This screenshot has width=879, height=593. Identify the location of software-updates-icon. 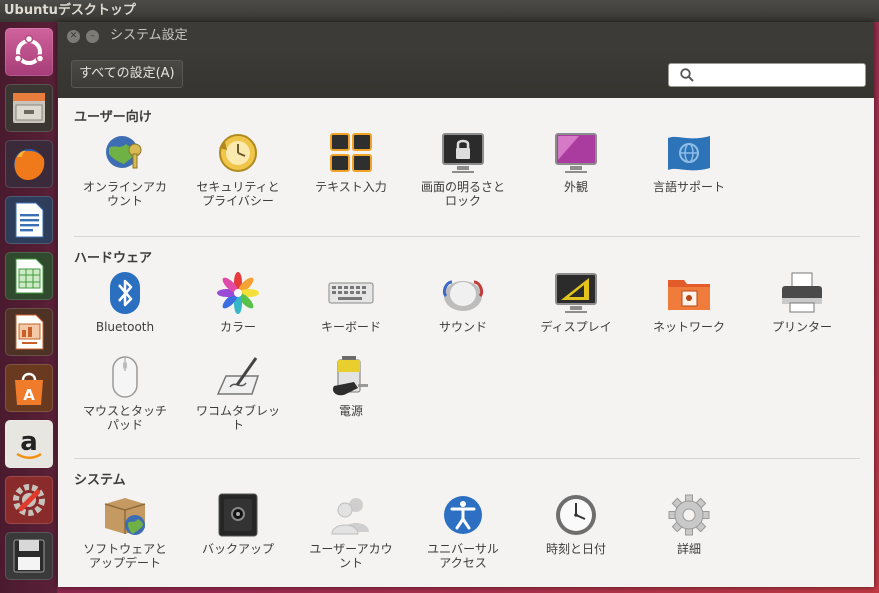
(125, 516).